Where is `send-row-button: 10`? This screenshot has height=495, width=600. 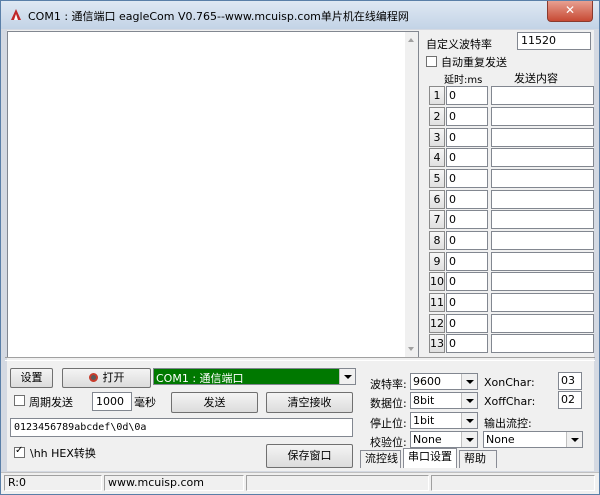 send-row-button: 10 is located at coordinates (437, 281).